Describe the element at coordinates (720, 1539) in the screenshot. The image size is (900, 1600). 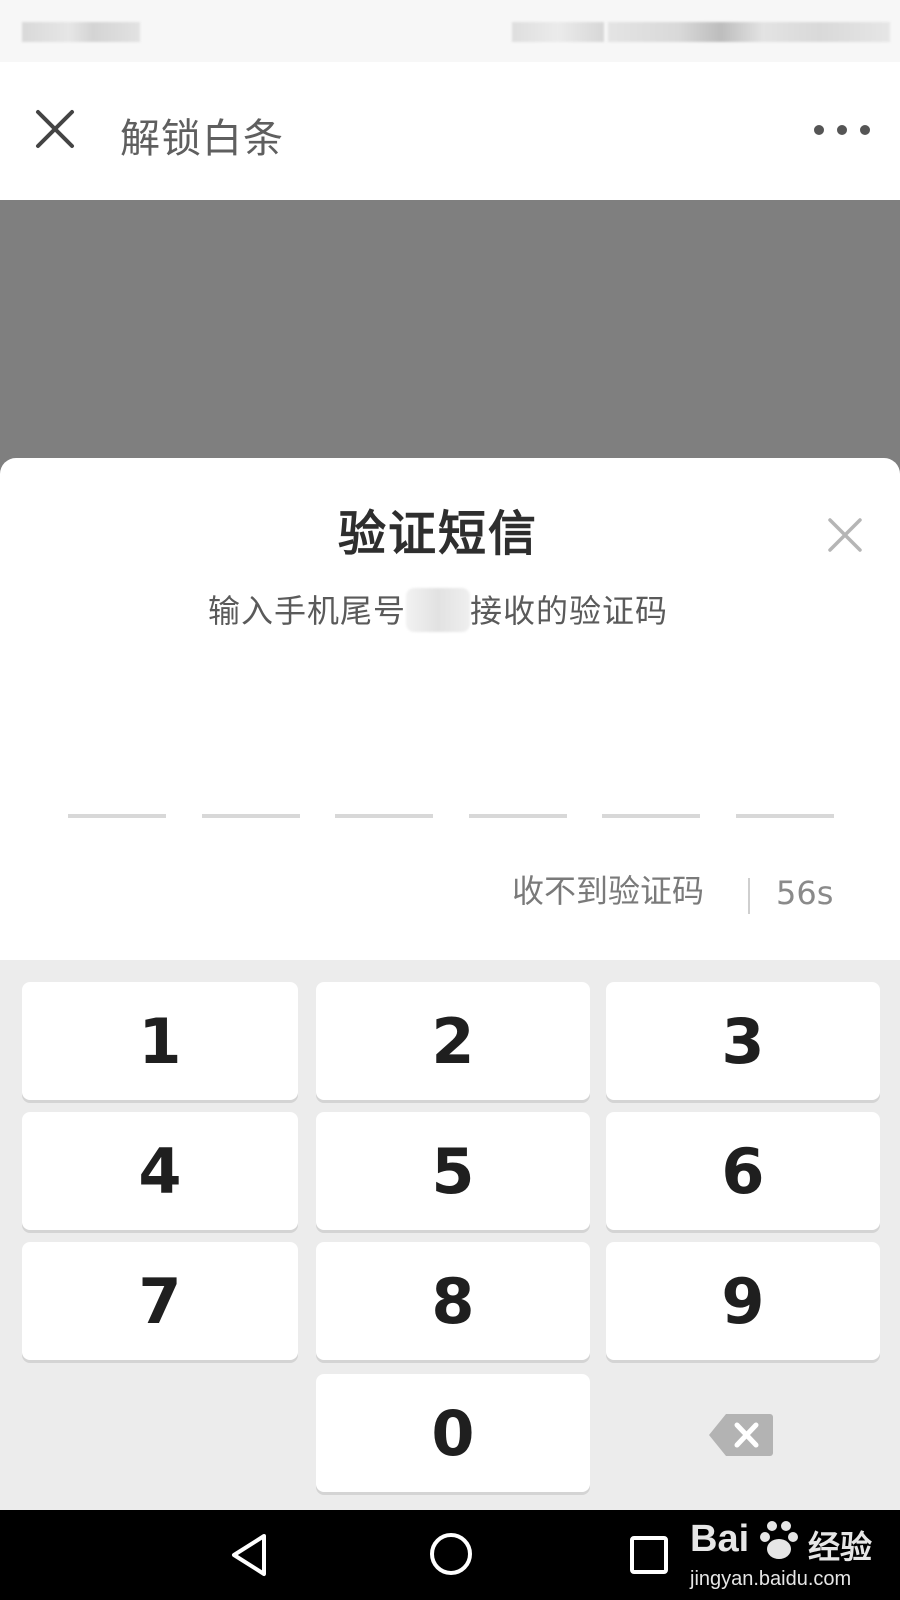
I see `watermark-brand: Bai` at that location.